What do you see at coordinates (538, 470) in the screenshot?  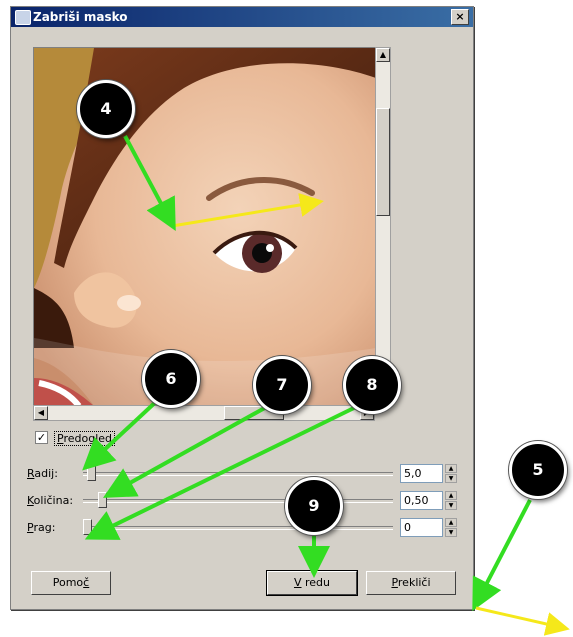 I see `callout-5: 5` at bounding box center [538, 470].